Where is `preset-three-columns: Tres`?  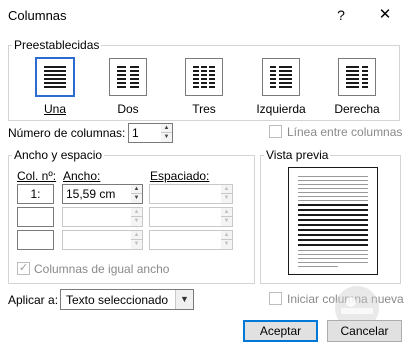 preset-three-columns: Tres is located at coordinates (204, 87).